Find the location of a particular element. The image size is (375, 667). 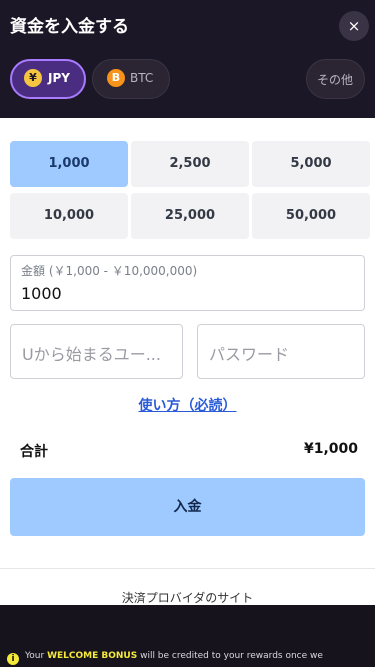

tab-jpy-label: JPY is located at coordinates (59, 78).